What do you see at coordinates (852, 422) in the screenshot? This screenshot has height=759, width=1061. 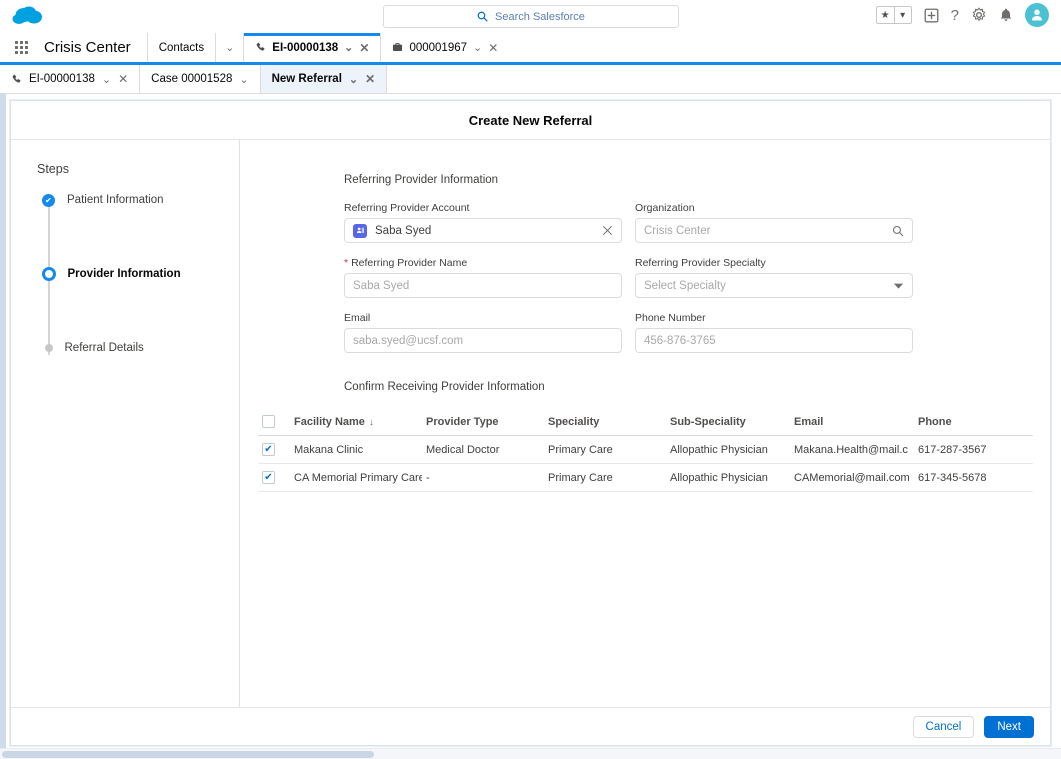 I see `column-header-email: Email` at bounding box center [852, 422].